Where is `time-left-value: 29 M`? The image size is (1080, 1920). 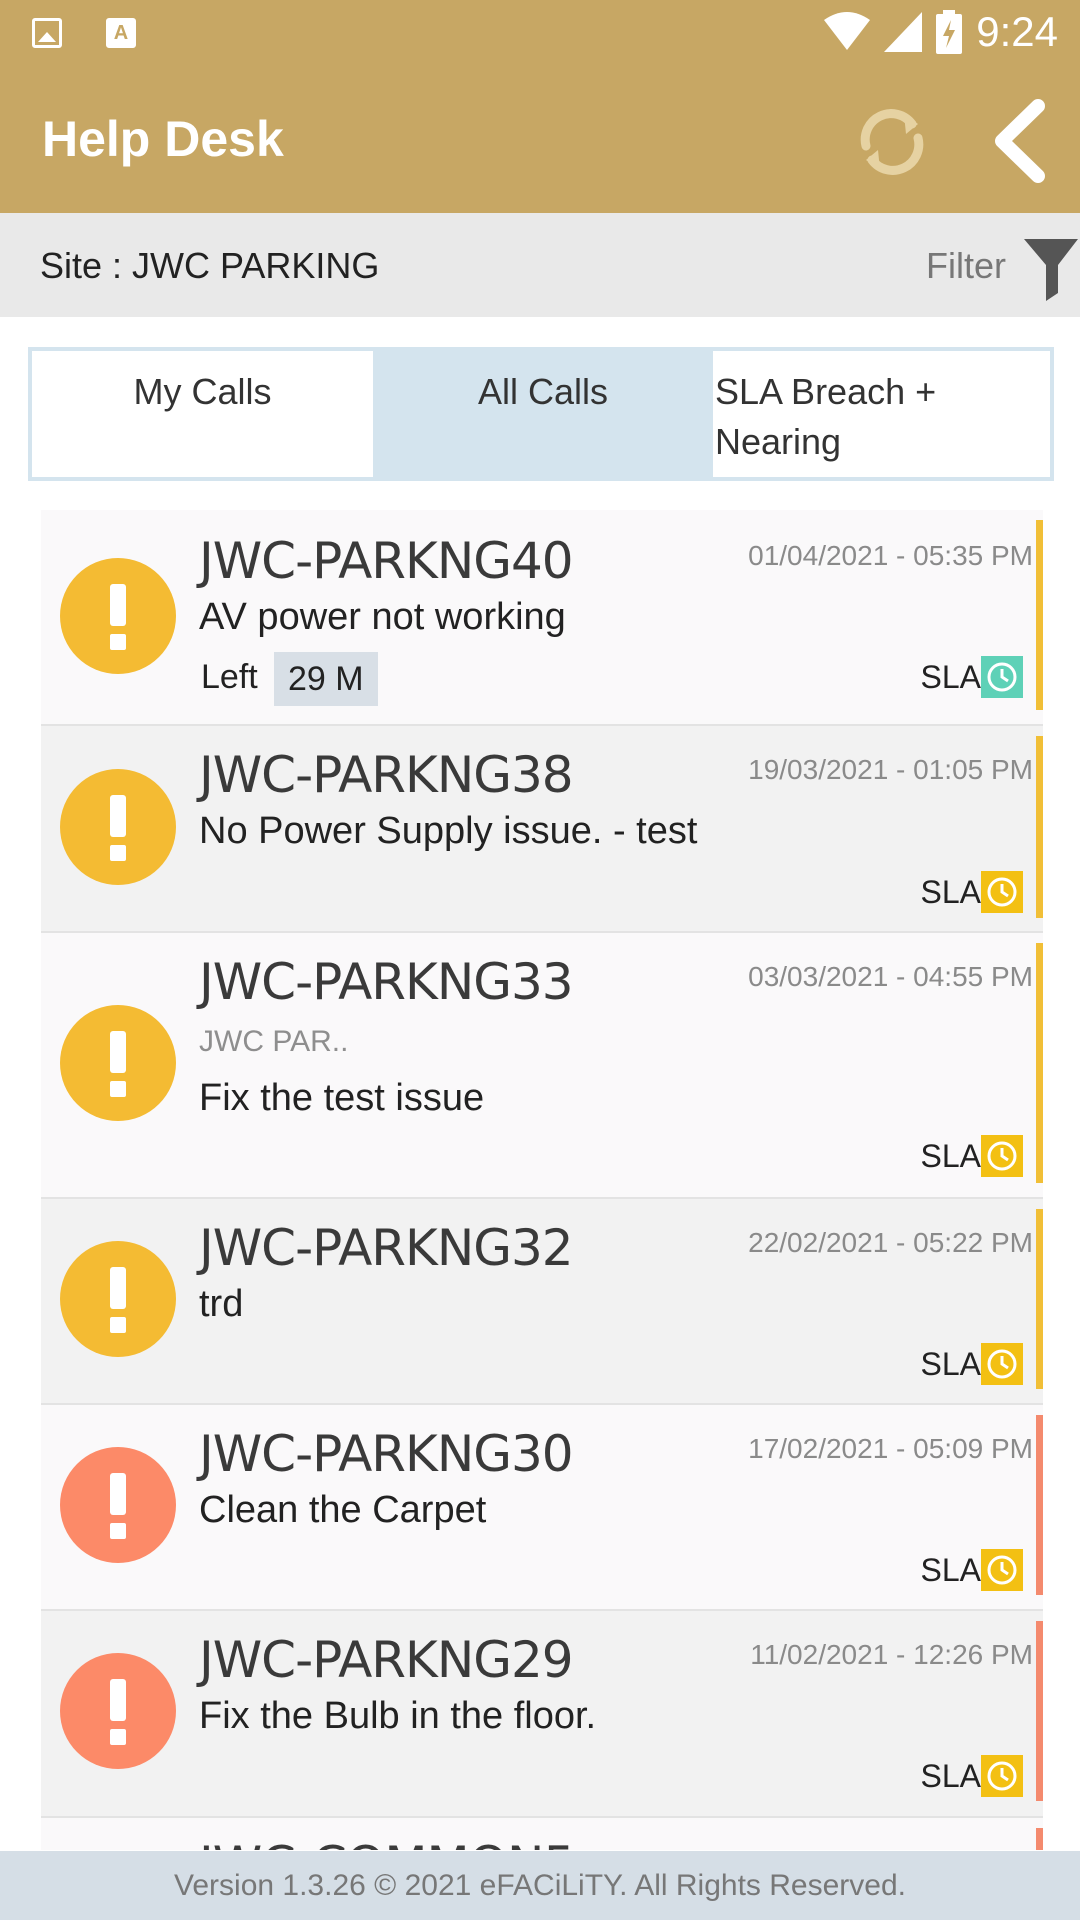 time-left-value: 29 M is located at coordinates (326, 679).